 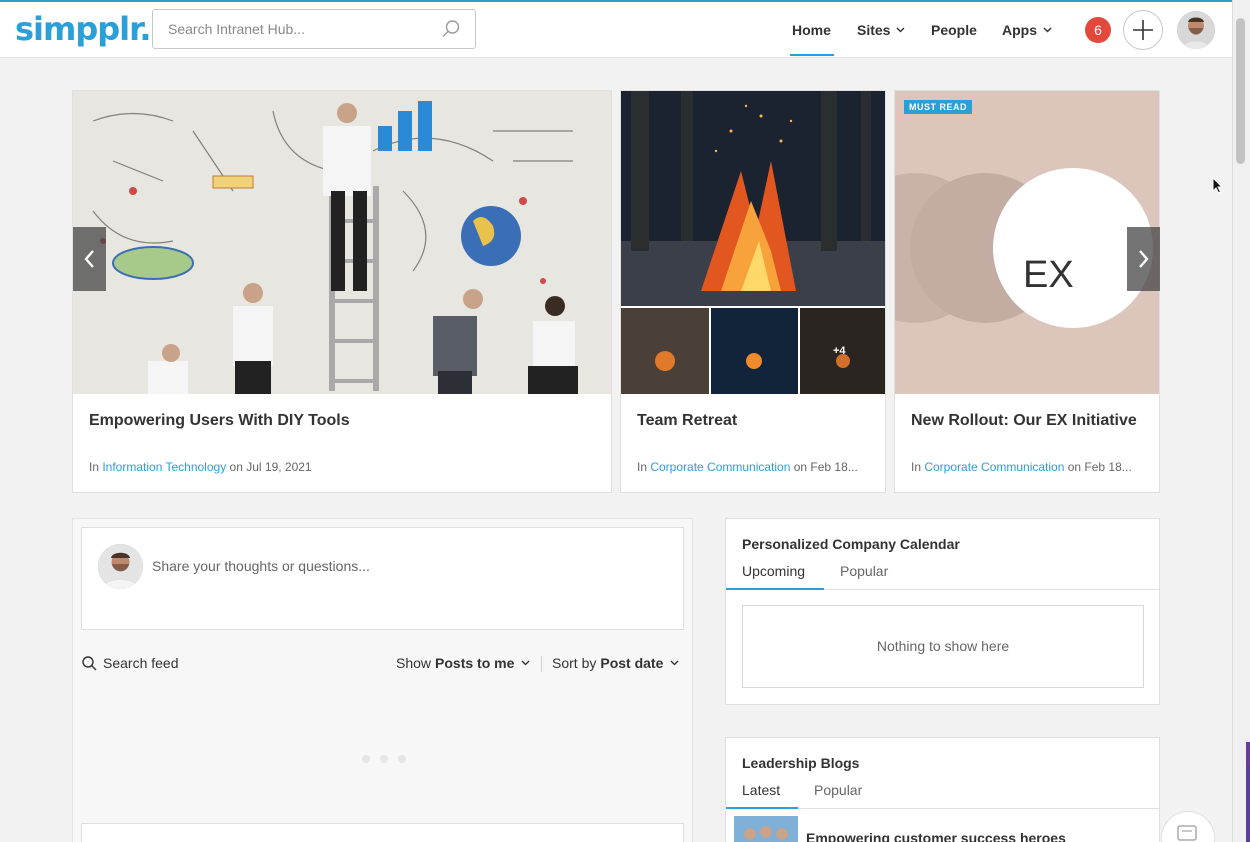 What do you see at coordinates (761, 790) in the screenshot?
I see `tab-latest: Latest` at bounding box center [761, 790].